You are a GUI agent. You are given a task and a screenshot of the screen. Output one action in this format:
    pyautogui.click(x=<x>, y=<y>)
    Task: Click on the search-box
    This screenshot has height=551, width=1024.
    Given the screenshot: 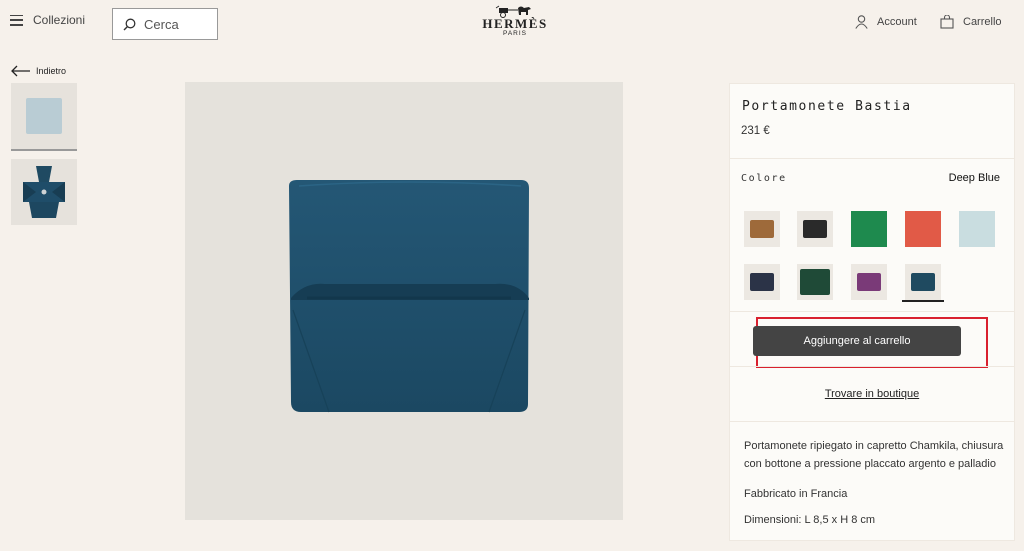 What is the action you would take?
    pyautogui.click(x=165, y=24)
    